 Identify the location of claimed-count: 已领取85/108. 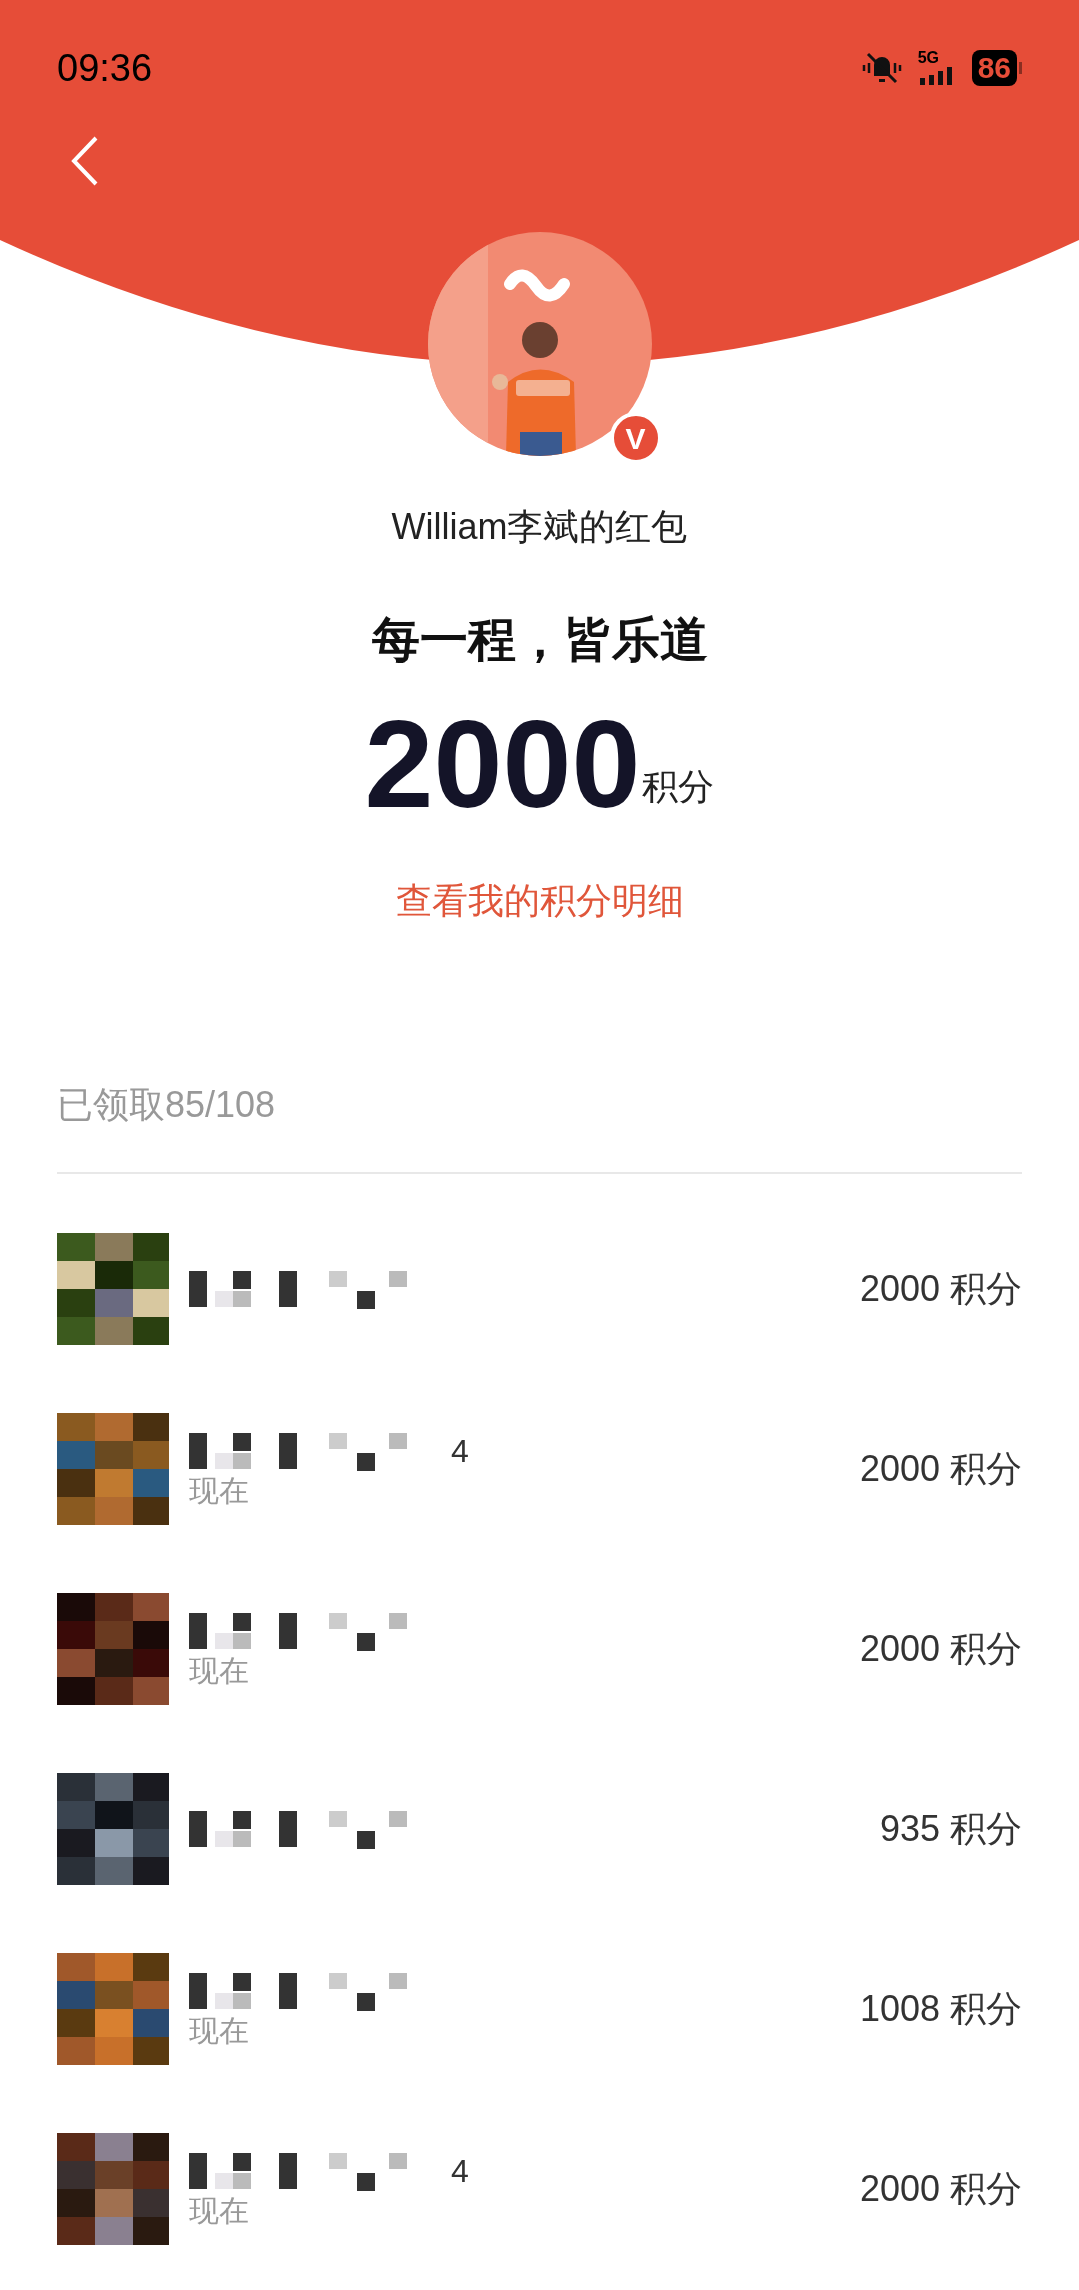
(166, 1105).